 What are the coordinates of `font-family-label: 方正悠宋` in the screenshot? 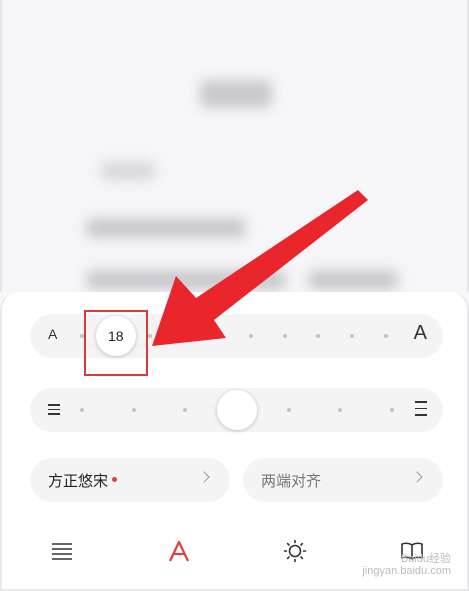 It's located at (78, 481).